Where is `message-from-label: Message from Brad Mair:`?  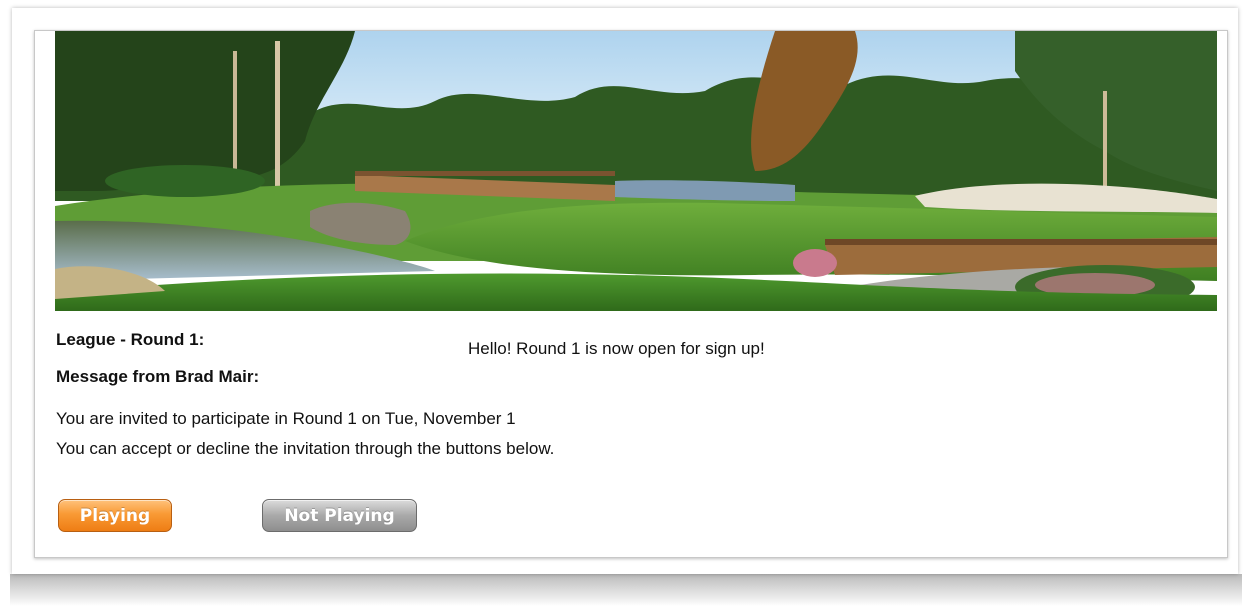 message-from-label: Message from Brad Mair: is located at coordinates (158, 376).